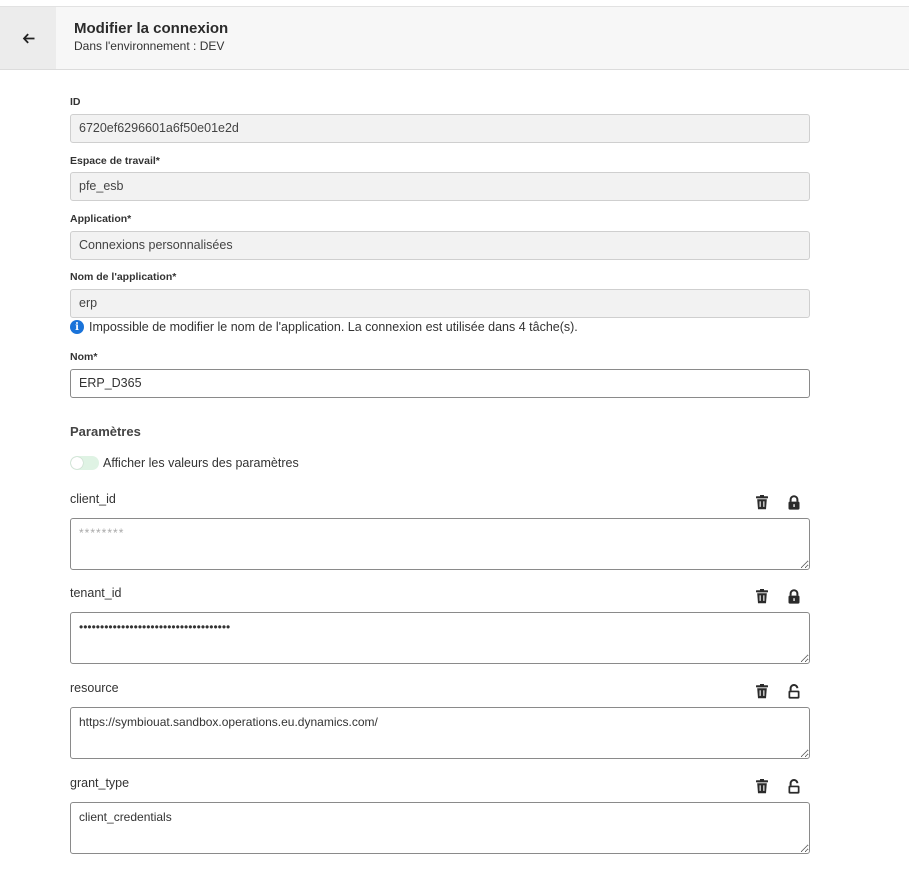 Image resolution: width=909 pixels, height=869 pixels. Describe the element at coordinates (778, 786) in the screenshot. I see `param-actions-grant-type` at that location.